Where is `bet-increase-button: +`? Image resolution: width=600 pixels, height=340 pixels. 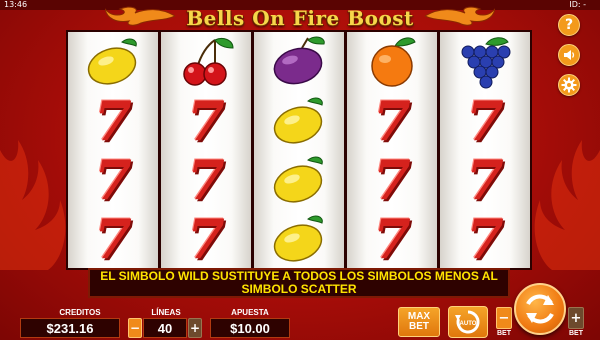 bet-increase-button: + is located at coordinates (576, 318).